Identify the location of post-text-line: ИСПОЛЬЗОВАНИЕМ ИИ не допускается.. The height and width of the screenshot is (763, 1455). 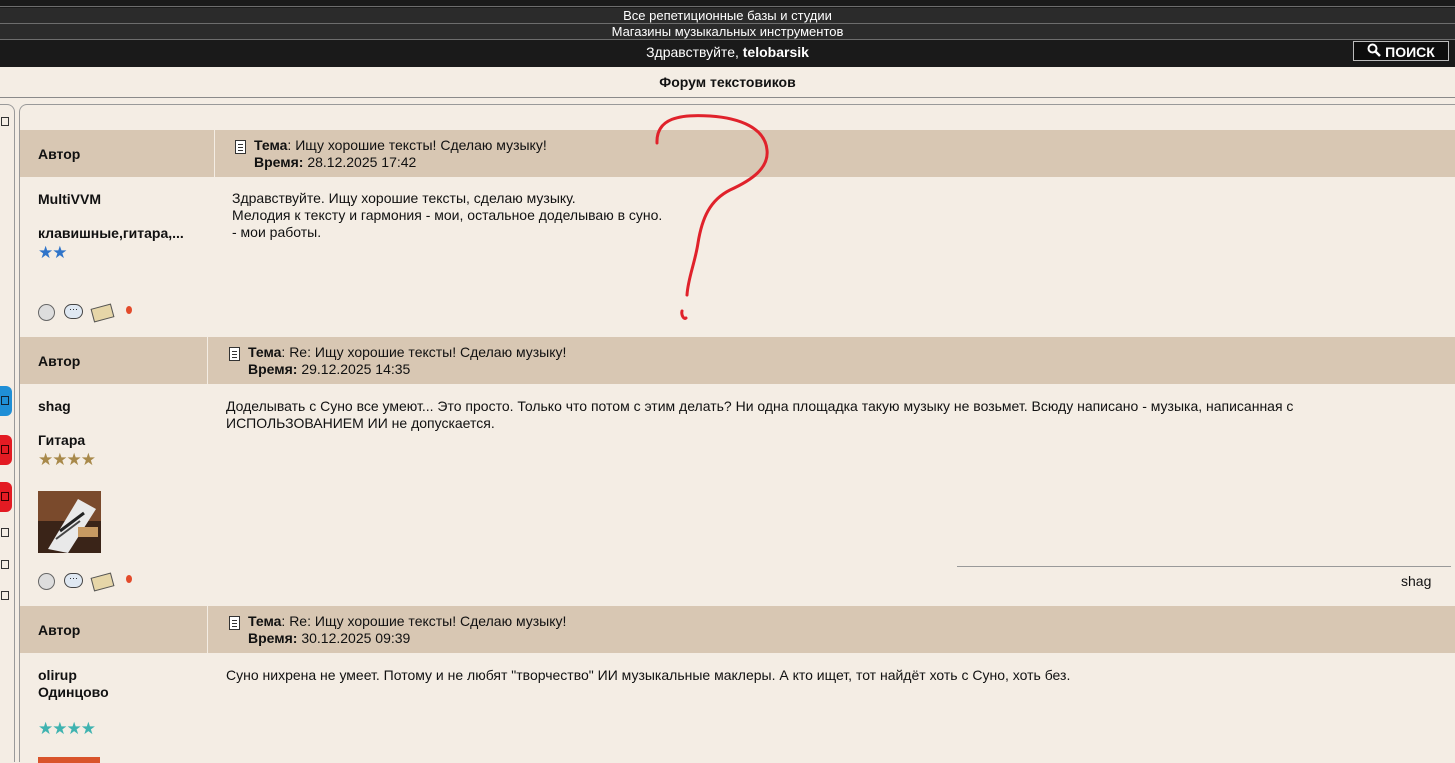
(360, 423).